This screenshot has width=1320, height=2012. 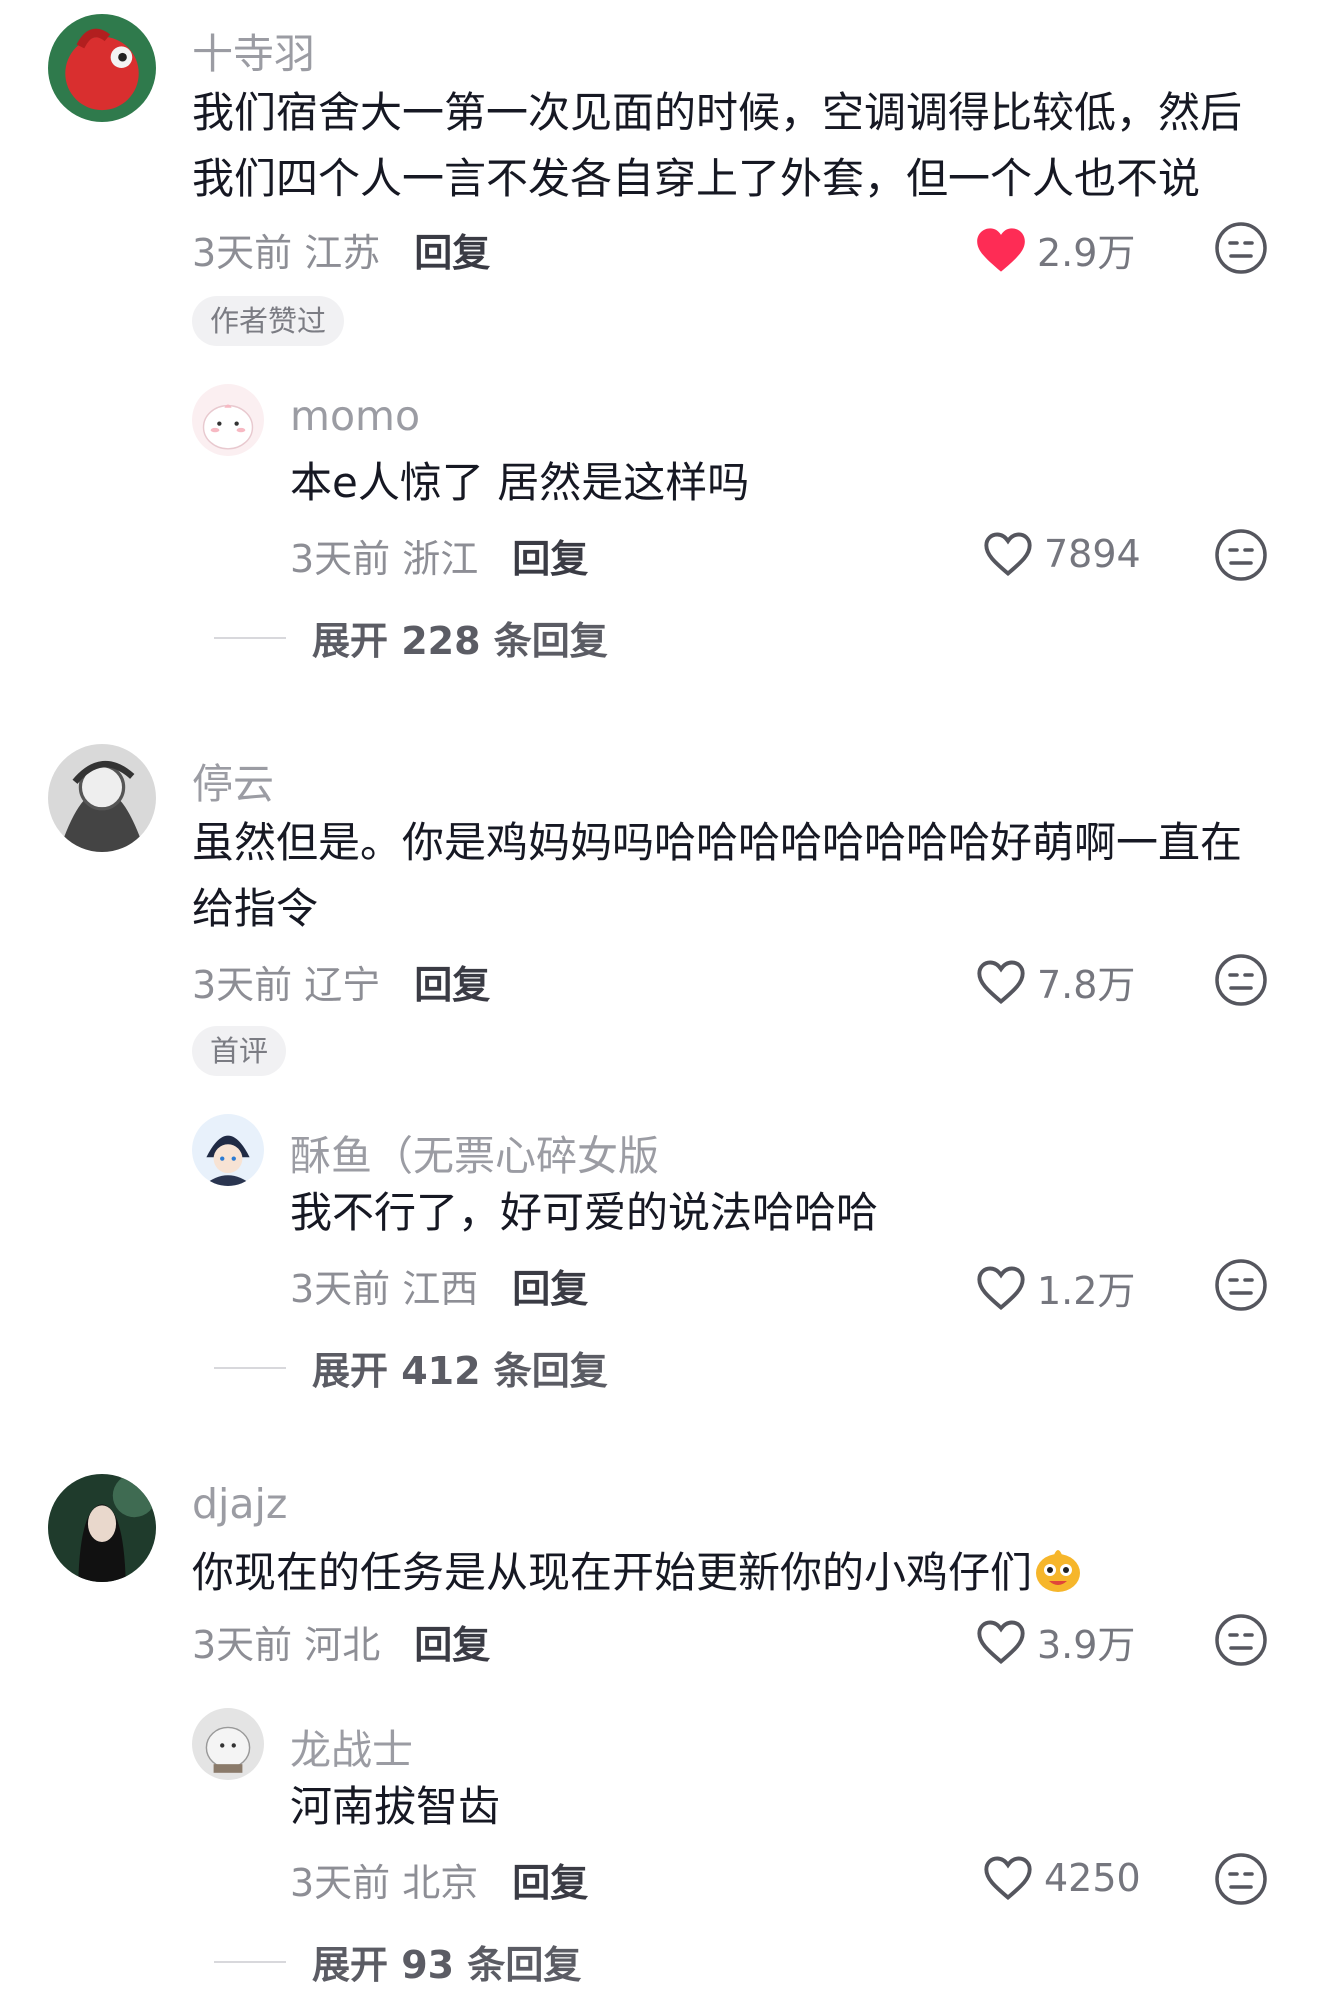 I want to click on expand-replies-label: 展开 228 条回复, so click(x=460, y=641).